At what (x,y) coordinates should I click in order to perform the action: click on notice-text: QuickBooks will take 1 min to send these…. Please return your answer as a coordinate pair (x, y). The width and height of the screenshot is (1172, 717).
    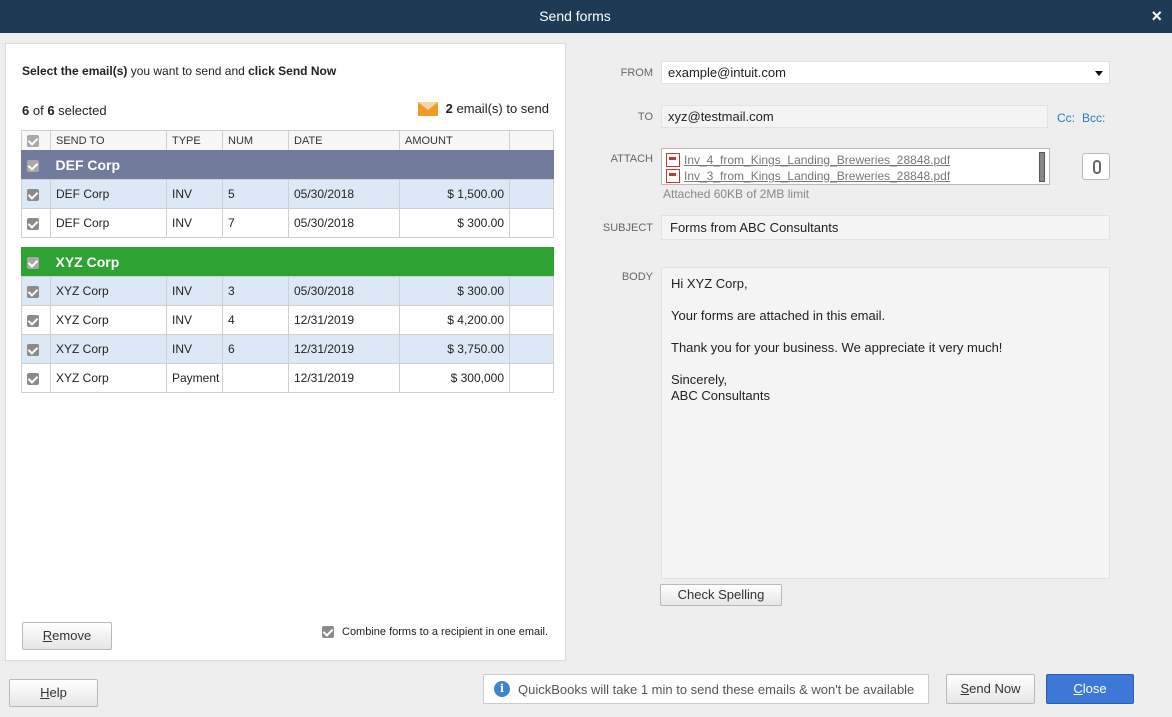
    Looking at the image, I should click on (716, 689).